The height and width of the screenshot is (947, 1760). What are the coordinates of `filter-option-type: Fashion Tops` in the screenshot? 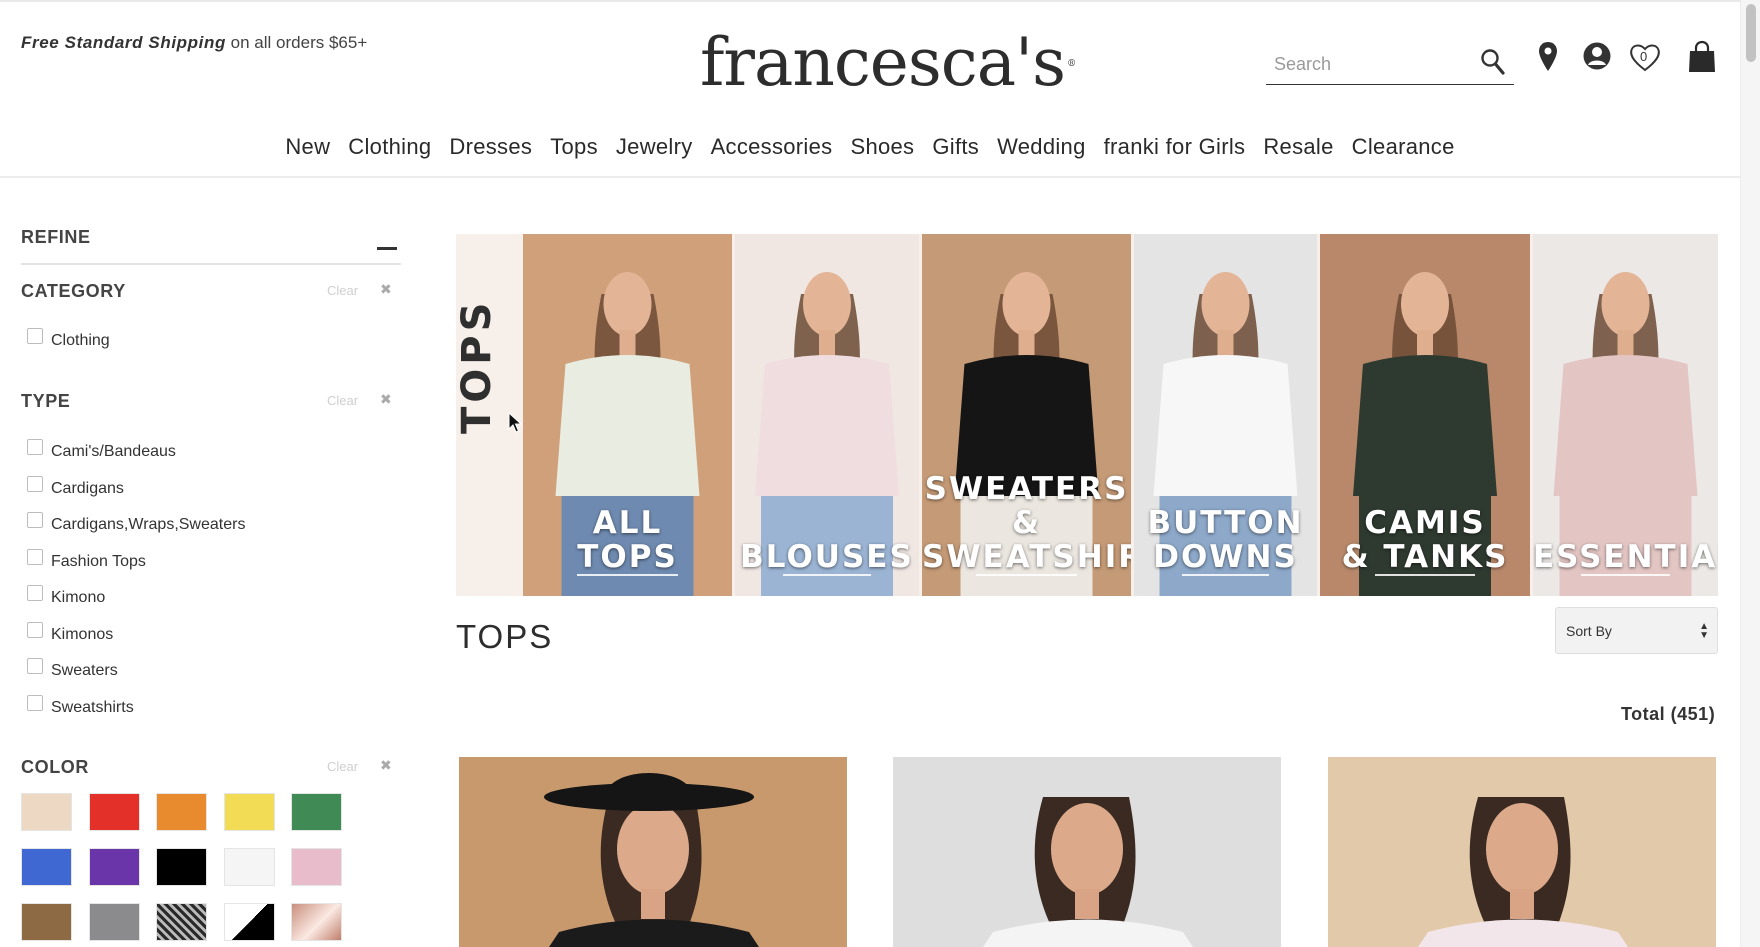 It's located at (86, 560).